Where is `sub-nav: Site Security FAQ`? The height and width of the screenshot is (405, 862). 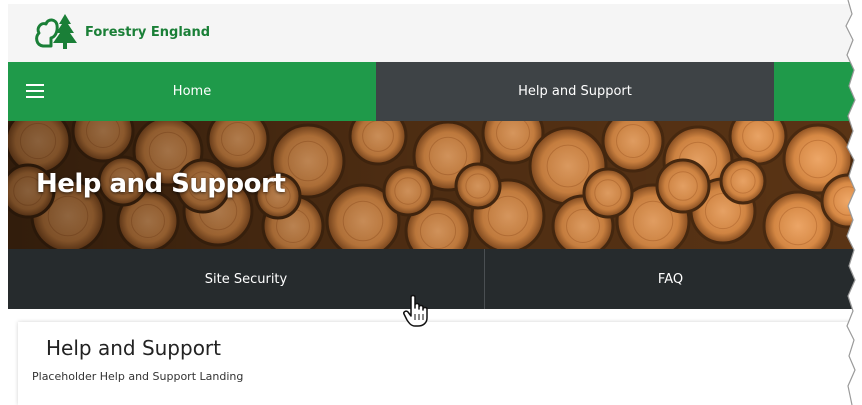 sub-nav: Site Security FAQ is located at coordinates (432, 279).